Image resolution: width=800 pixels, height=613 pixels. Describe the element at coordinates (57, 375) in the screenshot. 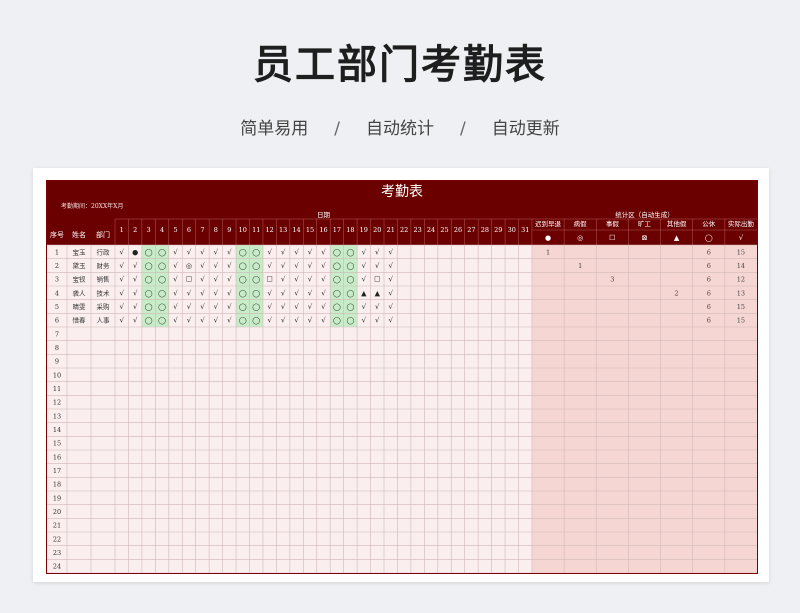

I see `row-seq: 10` at that location.